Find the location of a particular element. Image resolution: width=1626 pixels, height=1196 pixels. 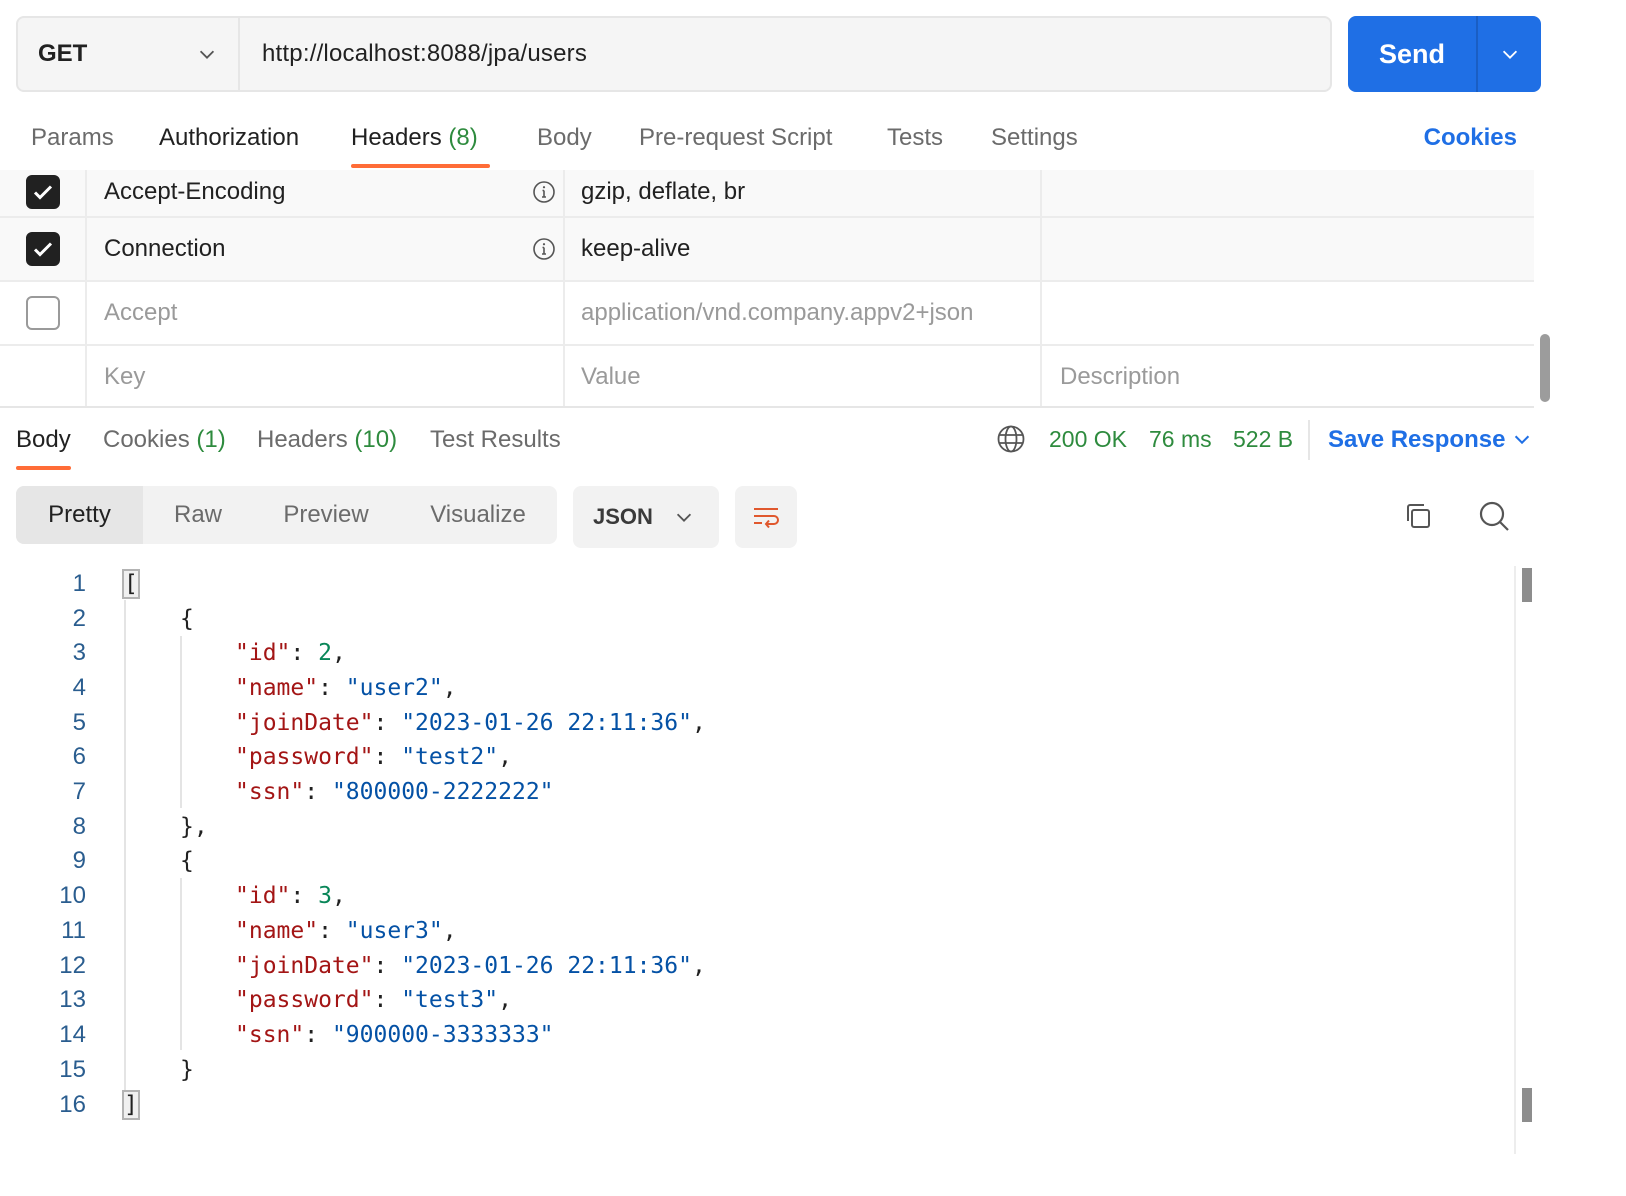

header-value-cell: keep-alive is located at coordinates (803, 249).